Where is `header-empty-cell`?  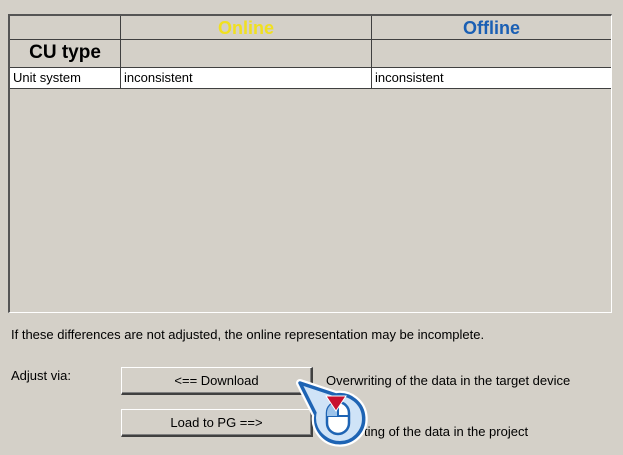
header-empty-cell is located at coordinates (65, 28).